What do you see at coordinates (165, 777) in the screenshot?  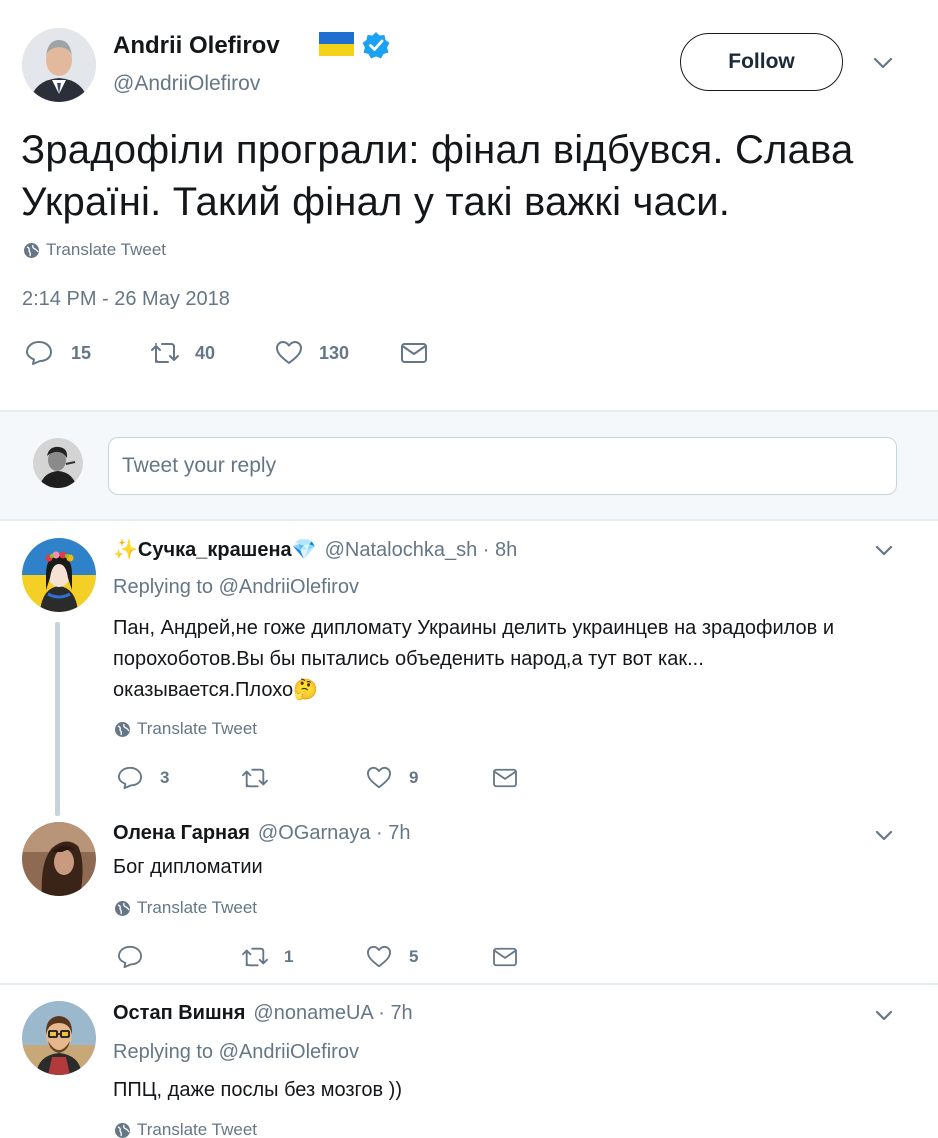 I see `reply-1-reply-count: 3` at bounding box center [165, 777].